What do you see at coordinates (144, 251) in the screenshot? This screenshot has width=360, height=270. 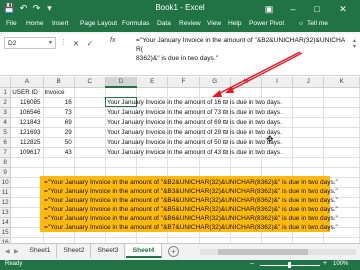 I see `sheet-tab-4: Sheet4` at bounding box center [144, 251].